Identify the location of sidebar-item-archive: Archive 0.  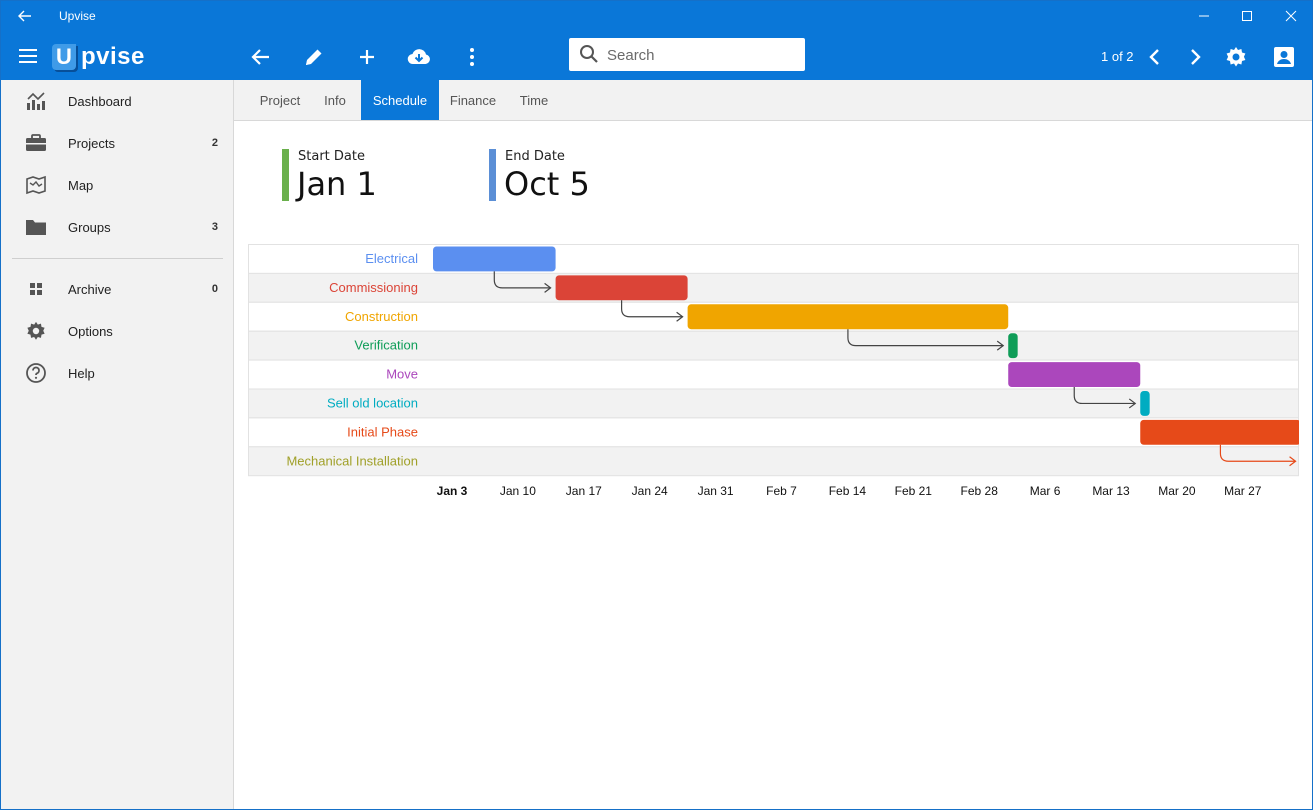
(117, 289).